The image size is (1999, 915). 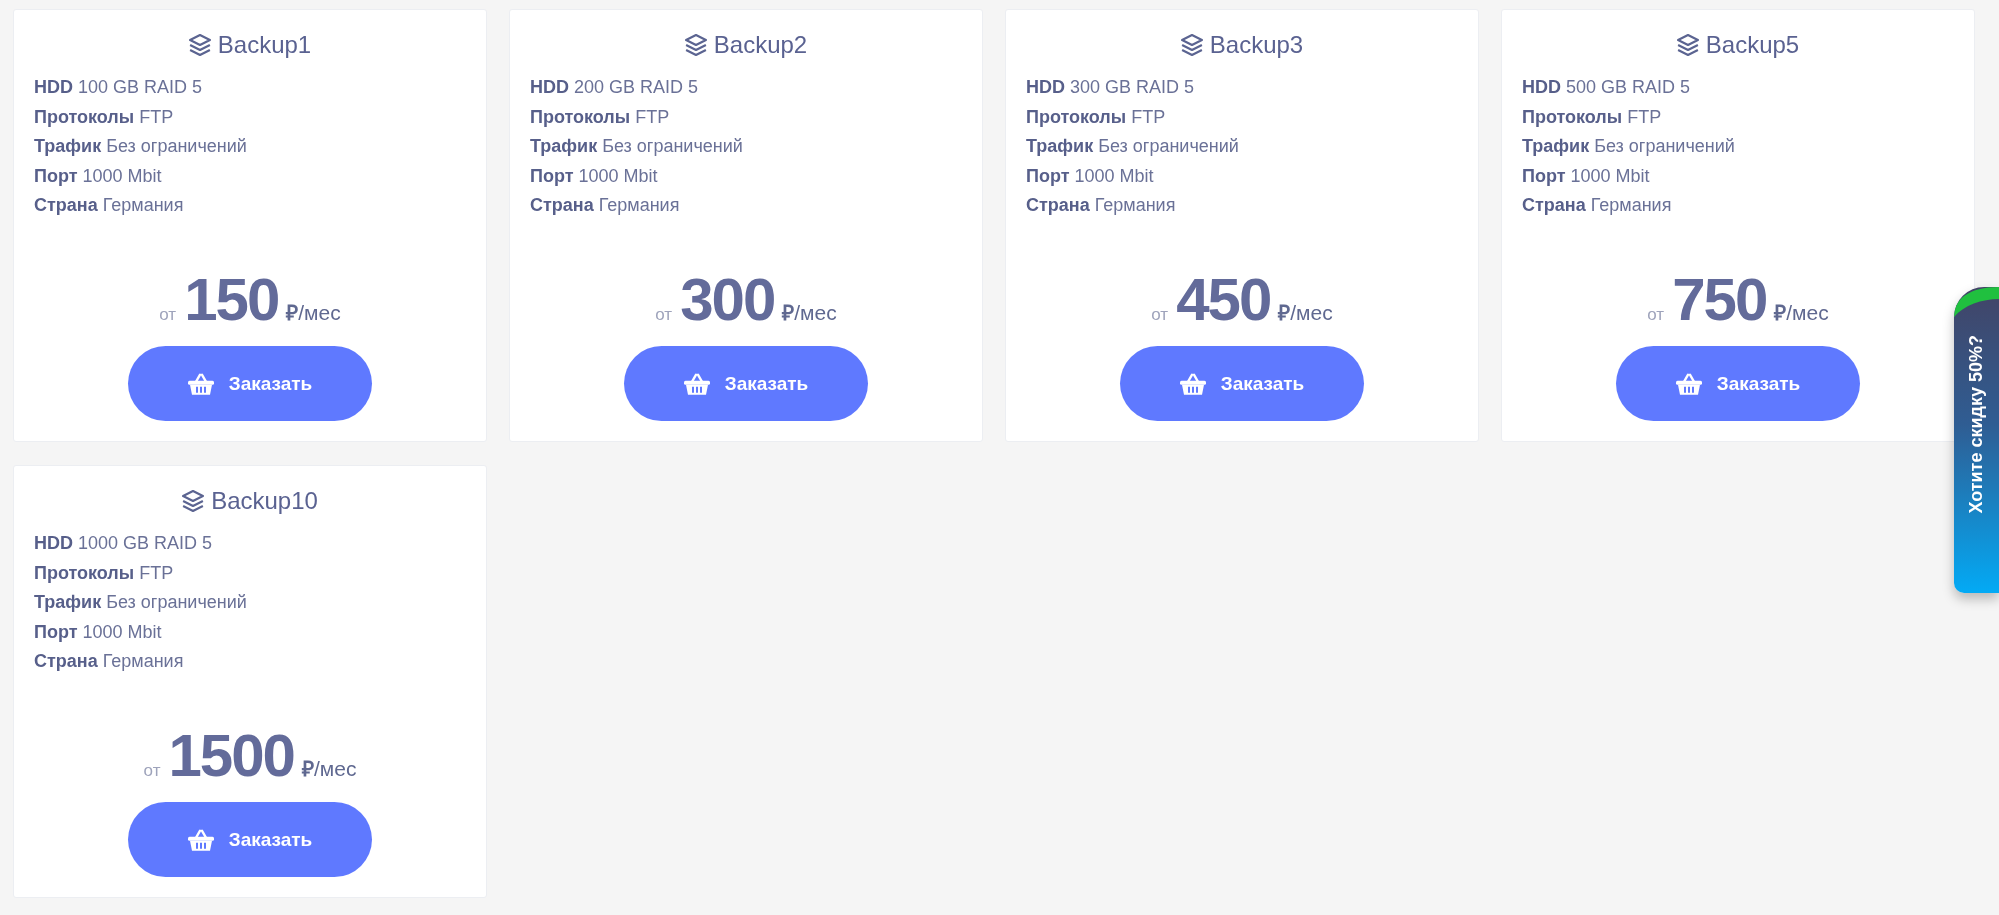 What do you see at coordinates (1719, 300) in the screenshot?
I see `price-amount: 750` at bounding box center [1719, 300].